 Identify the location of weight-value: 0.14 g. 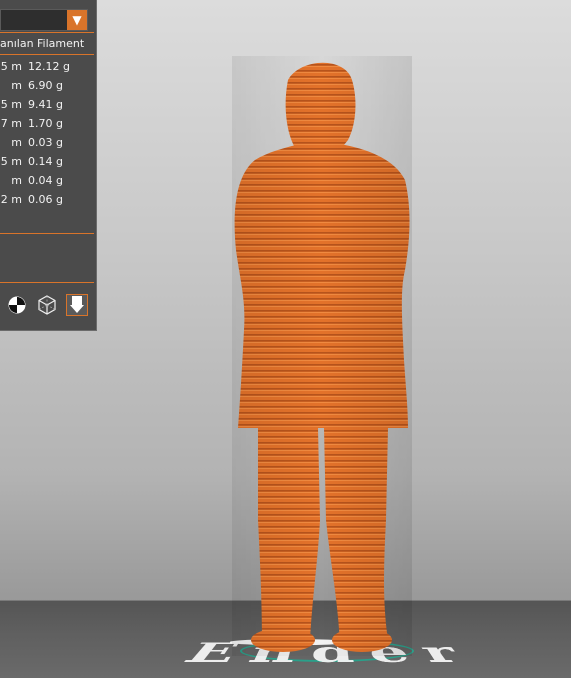
(45, 161).